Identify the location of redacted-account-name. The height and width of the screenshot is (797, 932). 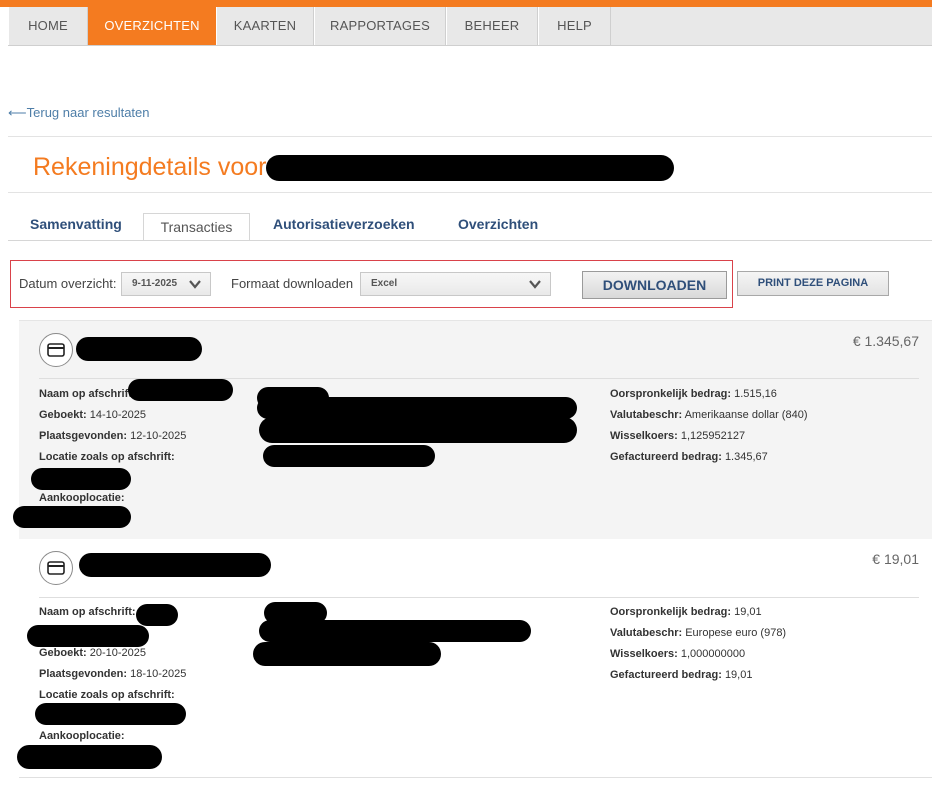
(470, 168).